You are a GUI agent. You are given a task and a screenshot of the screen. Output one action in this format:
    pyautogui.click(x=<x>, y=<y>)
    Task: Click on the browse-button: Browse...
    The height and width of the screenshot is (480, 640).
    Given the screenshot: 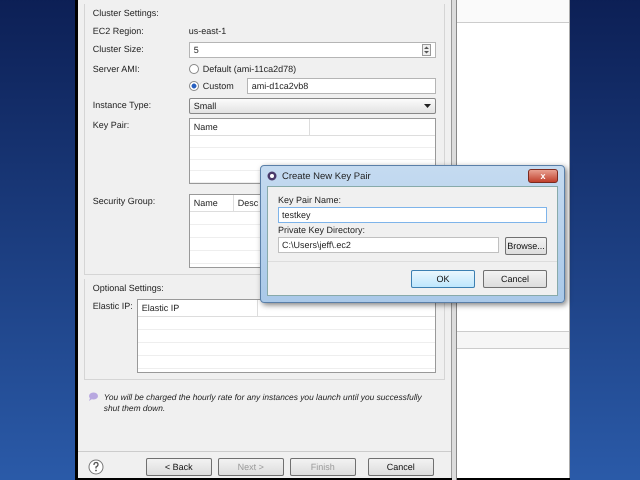 What is the action you would take?
    pyautogui.click(x=526, y=246)
    